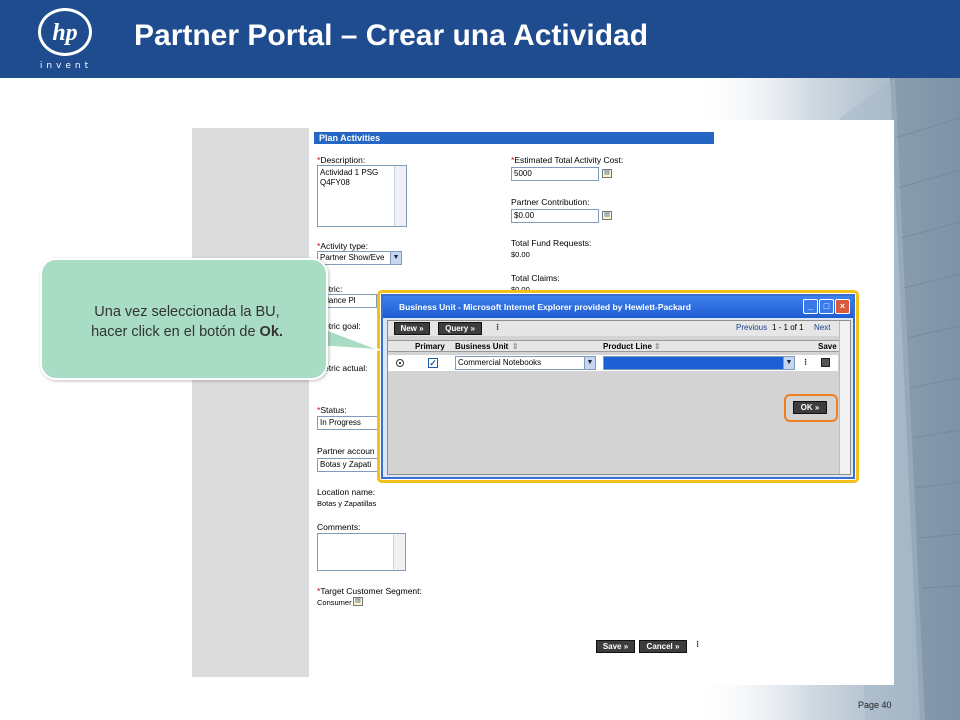 This screenshot has height=720, width=960. Describe the element at coordinates (550, 202) in the screenshot. I see `partner-contribution-label: Partner Contribution:` at that location.